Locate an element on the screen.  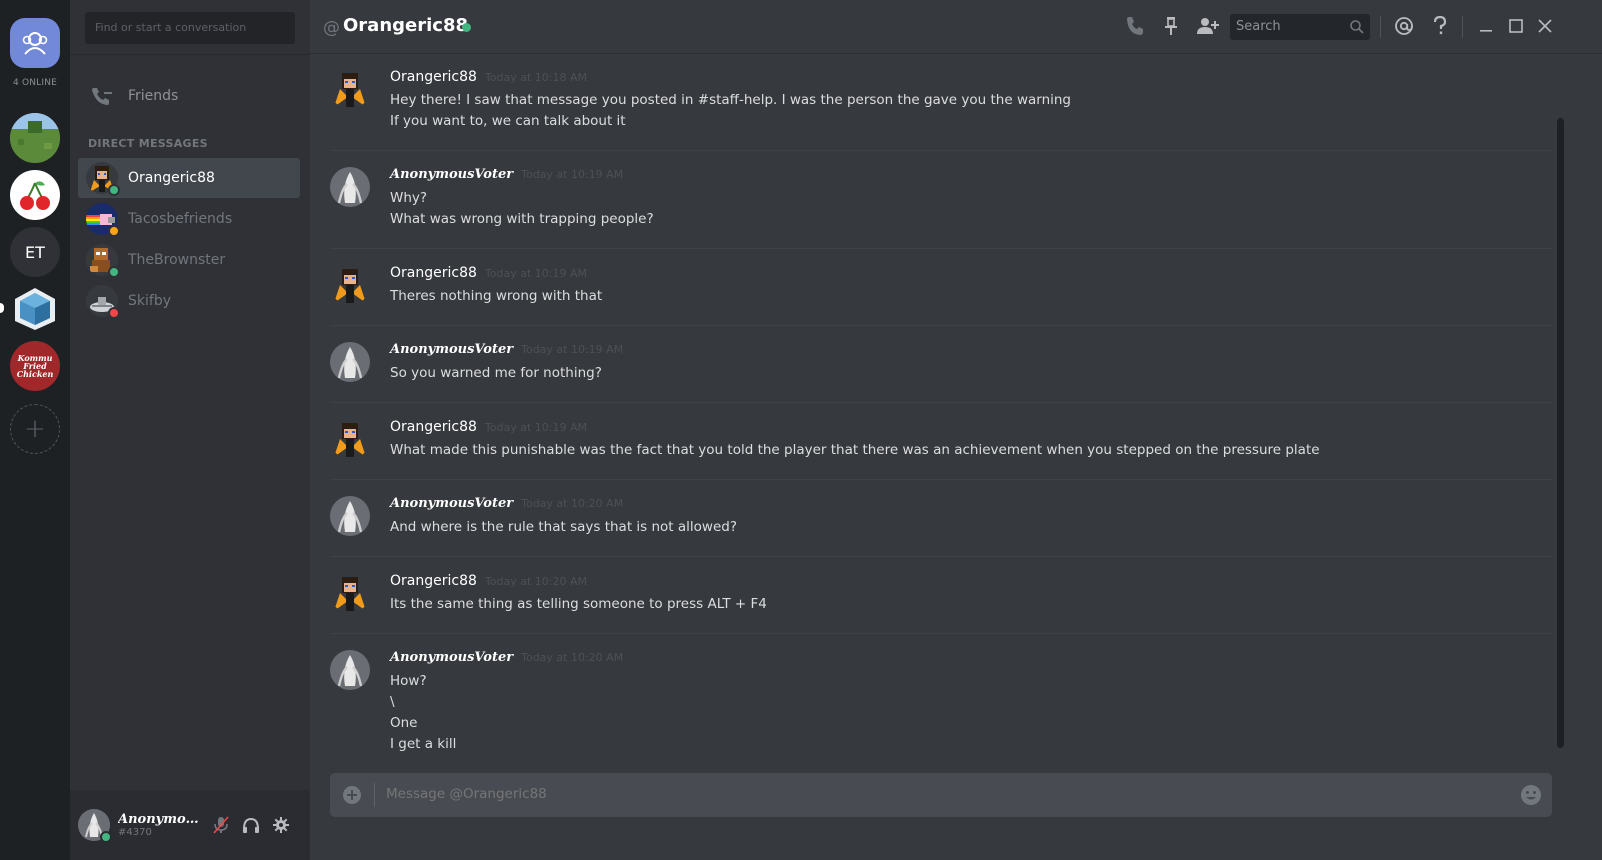
minimize-button is located at coordinates (1486, 26).